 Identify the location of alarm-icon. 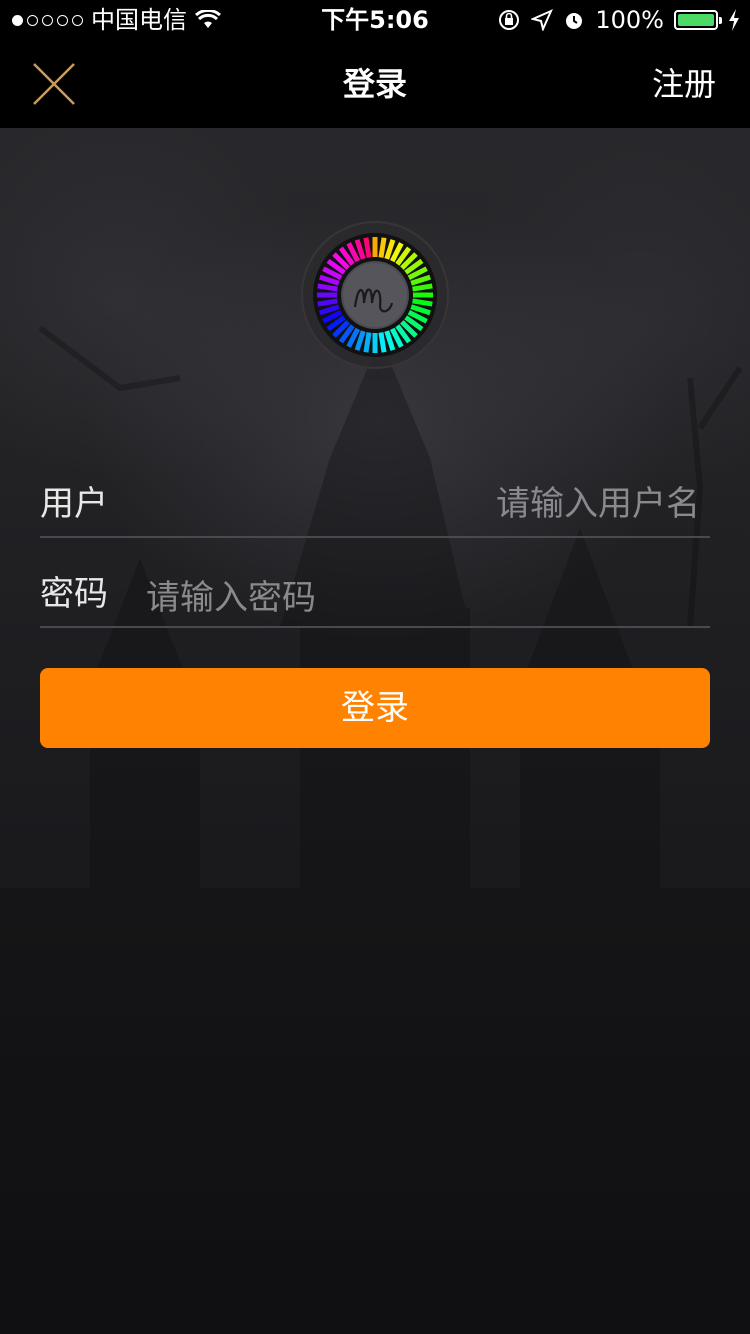
(574, 21).